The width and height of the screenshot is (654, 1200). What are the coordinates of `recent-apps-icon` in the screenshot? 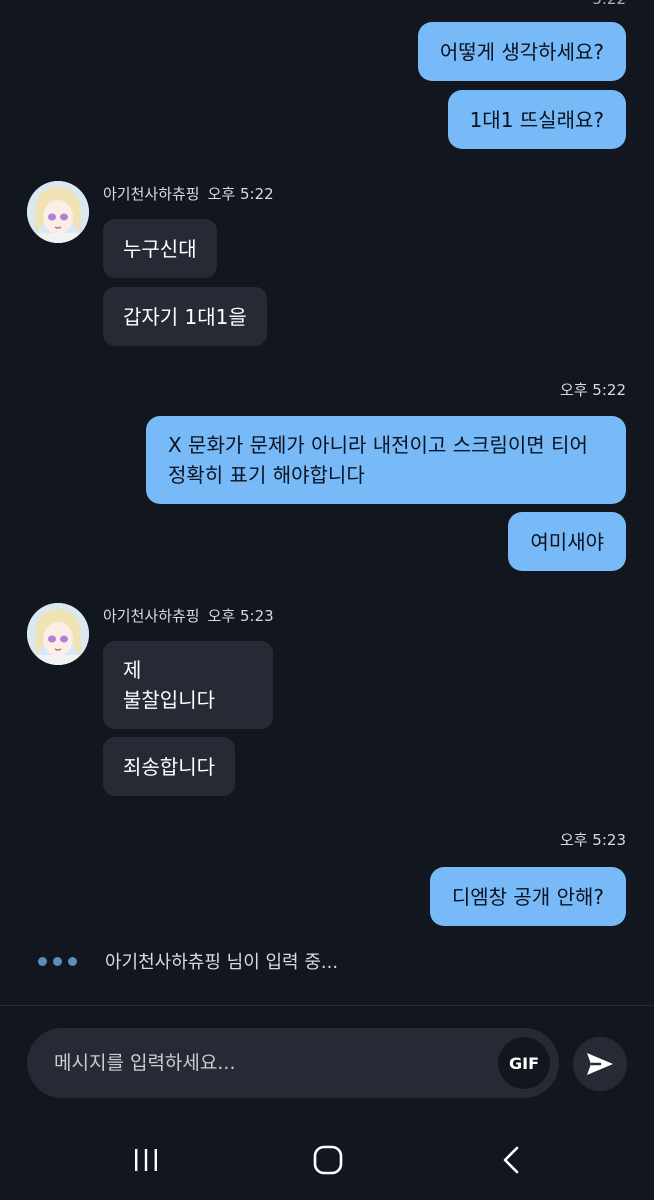 It's located at (146, 1160).